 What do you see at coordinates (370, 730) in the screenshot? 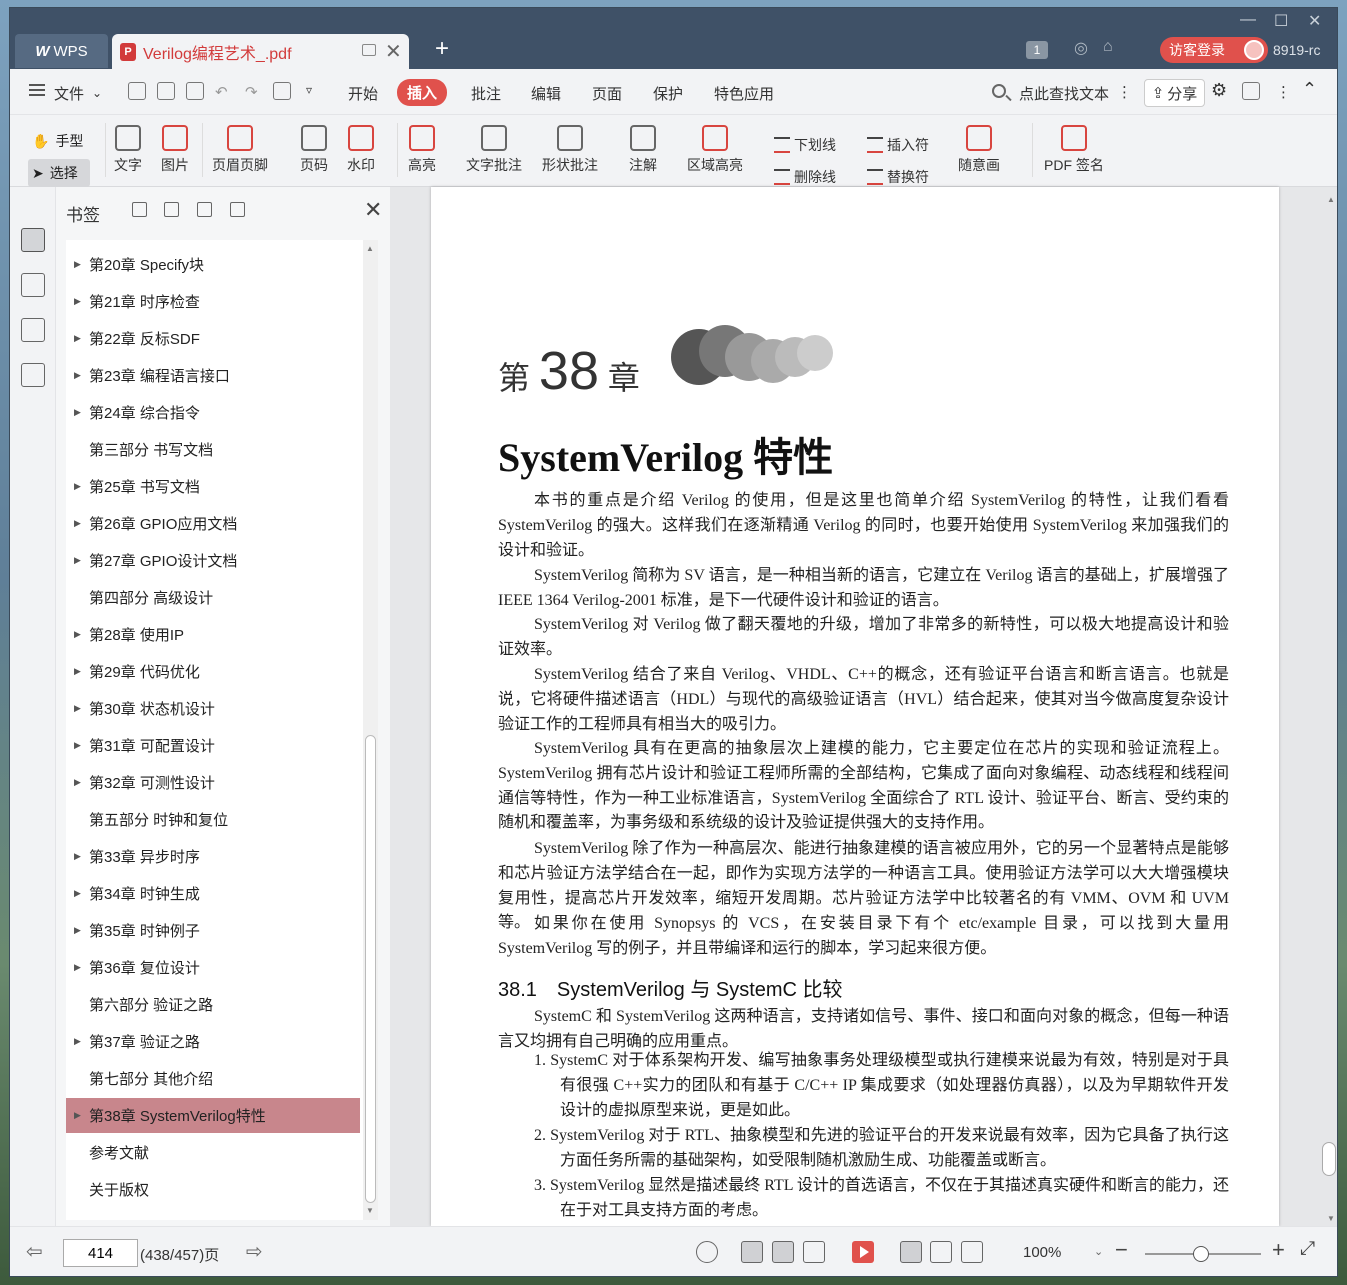
I see `bookmark-scrollbar: ▲ ▼` at bounding box center [370, 730].